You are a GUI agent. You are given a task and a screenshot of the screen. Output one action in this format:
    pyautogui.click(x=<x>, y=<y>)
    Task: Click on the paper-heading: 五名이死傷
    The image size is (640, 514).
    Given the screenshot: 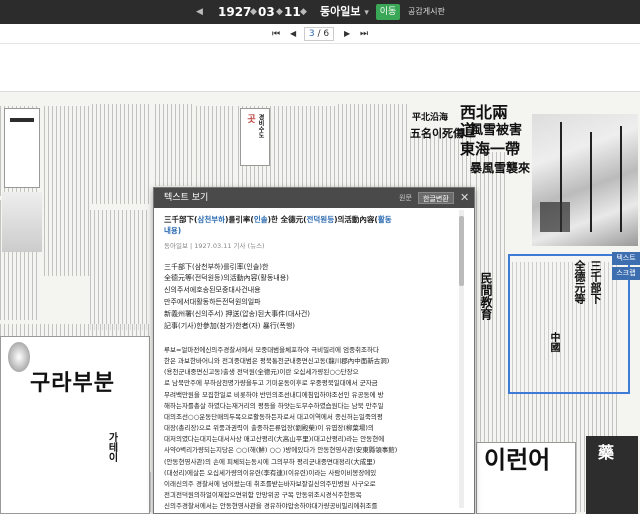 What is the action you would take?
    pyautogui.click(x=437, y=133)
    